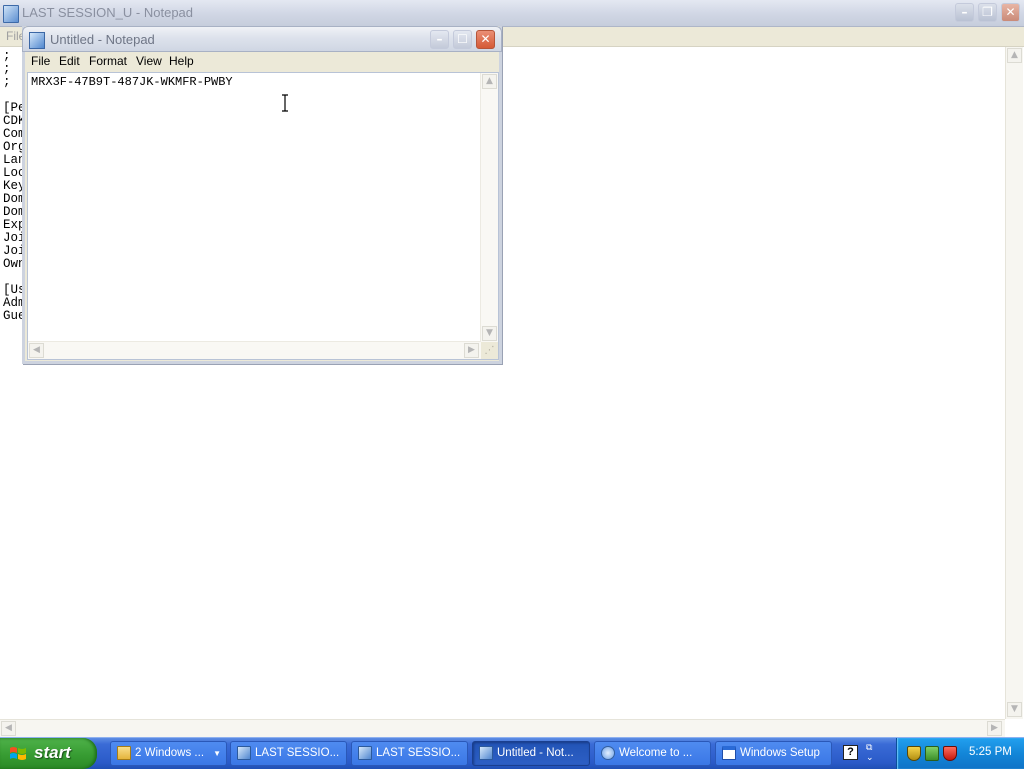 This screenshot has height=769, width=1024. I want to click on system-tray: 5:25 PM, so click(960, 753).